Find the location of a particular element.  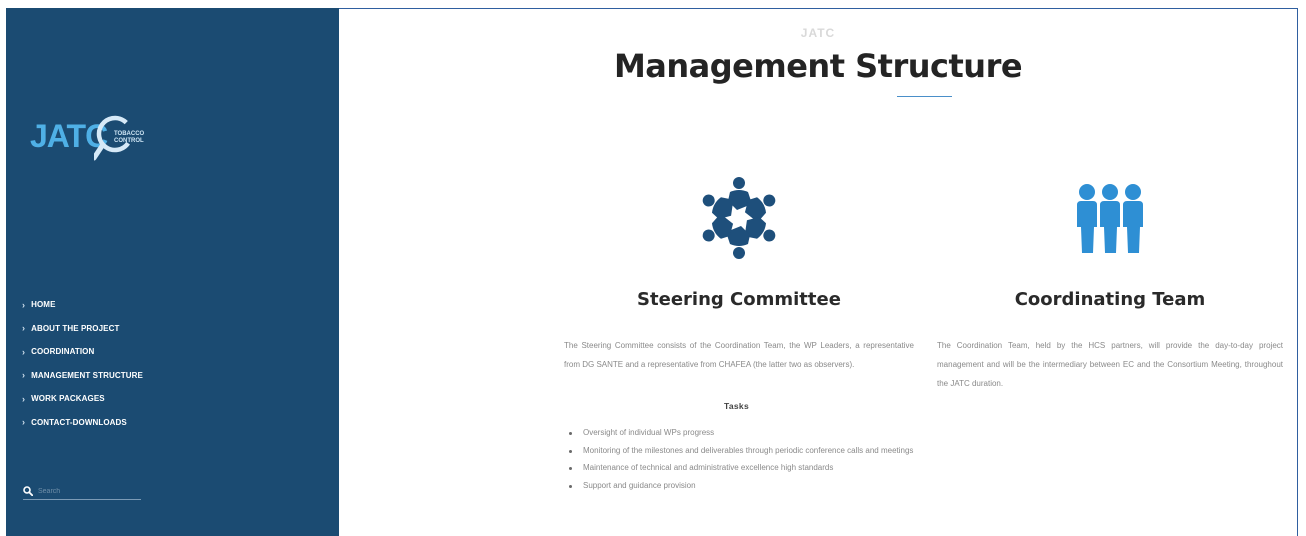

nav-item-about: › ABOUT THE PROJECT is located at coordinates (82, 329).